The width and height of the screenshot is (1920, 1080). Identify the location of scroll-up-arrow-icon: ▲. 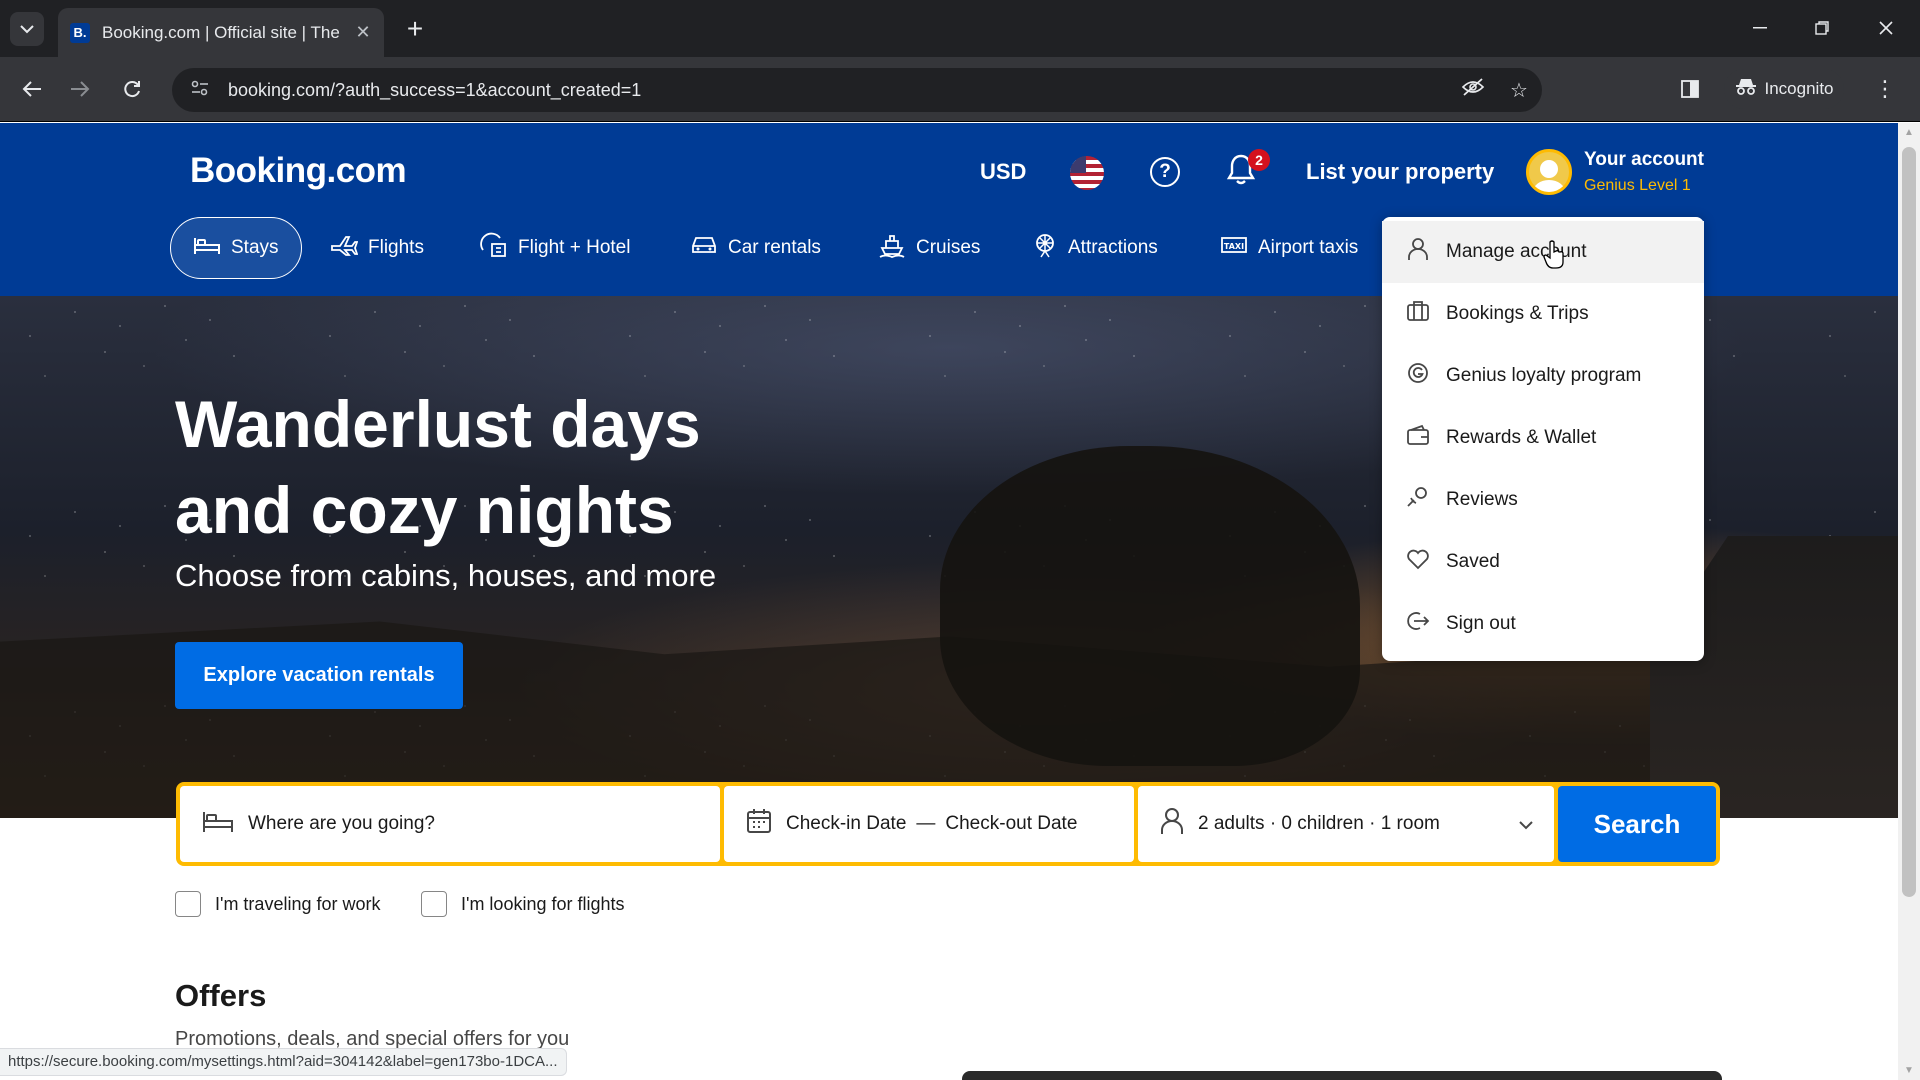
(1909, 132).